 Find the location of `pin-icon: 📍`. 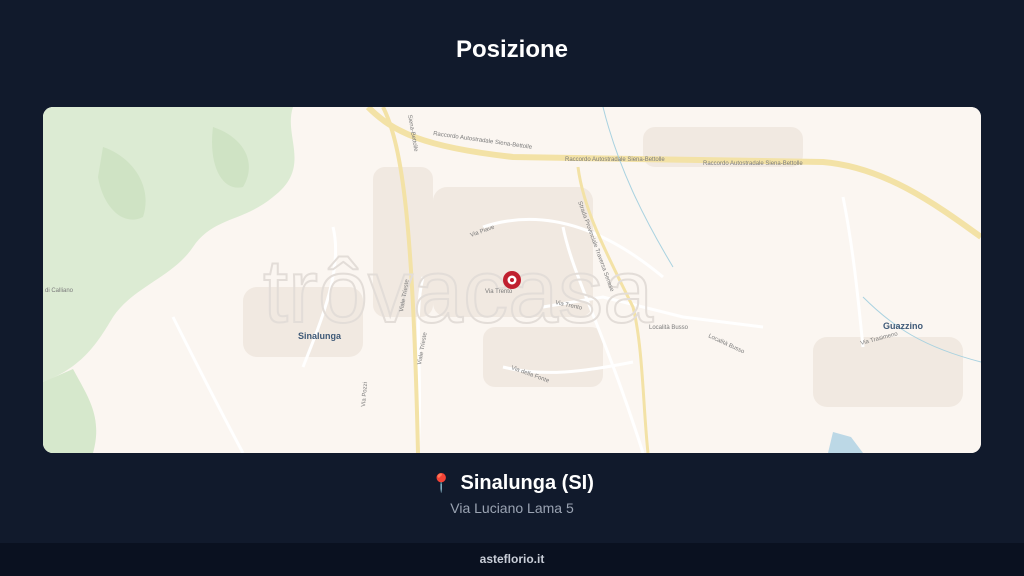

pin-icon: 📍 is located at coordinates (441, 483).